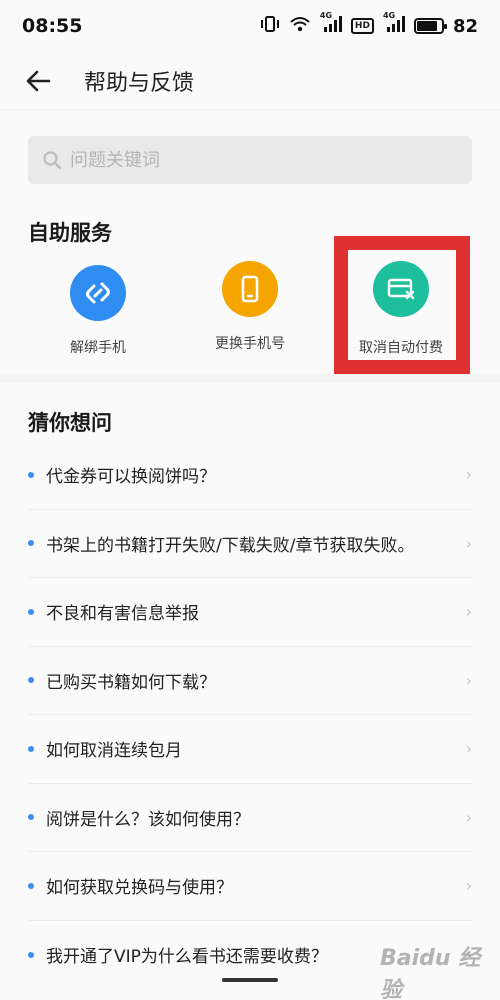 The image size is (500, 1000). I want to click on back-button, so click(38, 81).